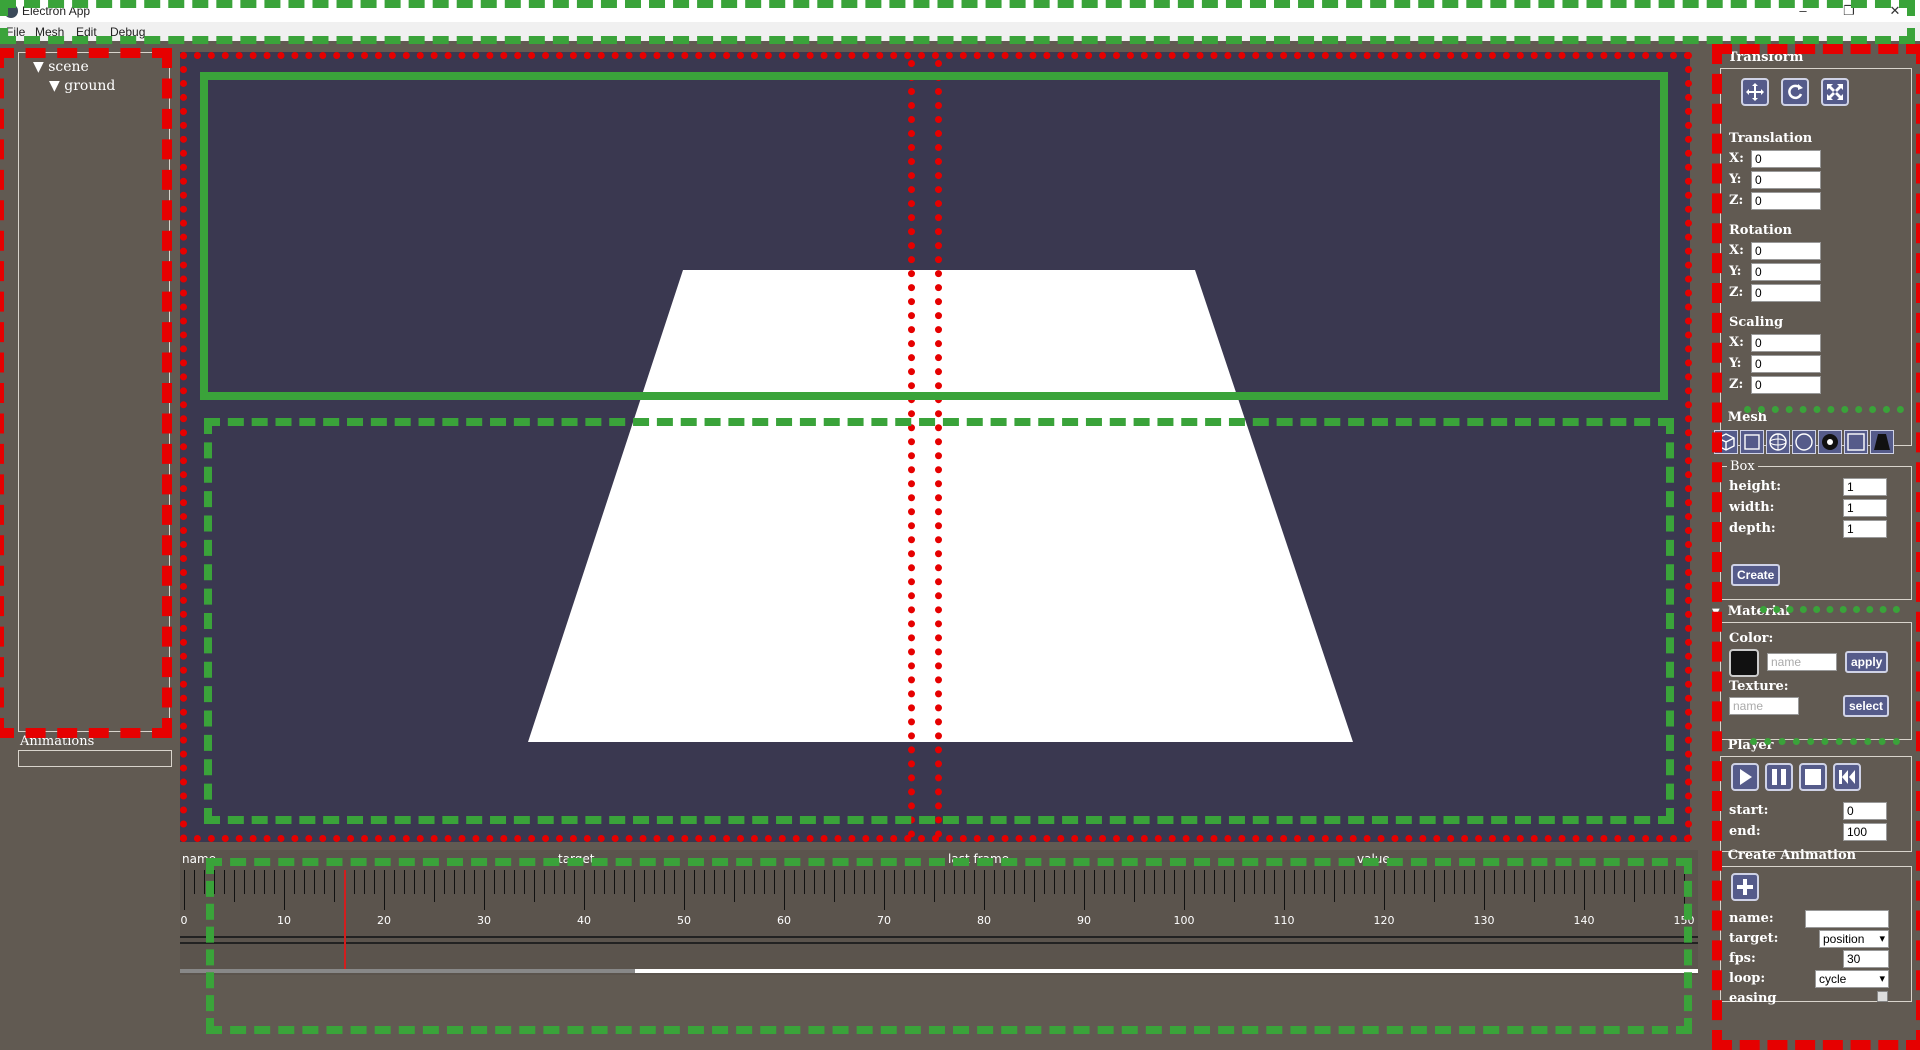 The width and height of the screenshot is (1920, 1050). Describe the element at coordinates (1895, 11) in the screenshot. I see `close-button: ✕` at that location.